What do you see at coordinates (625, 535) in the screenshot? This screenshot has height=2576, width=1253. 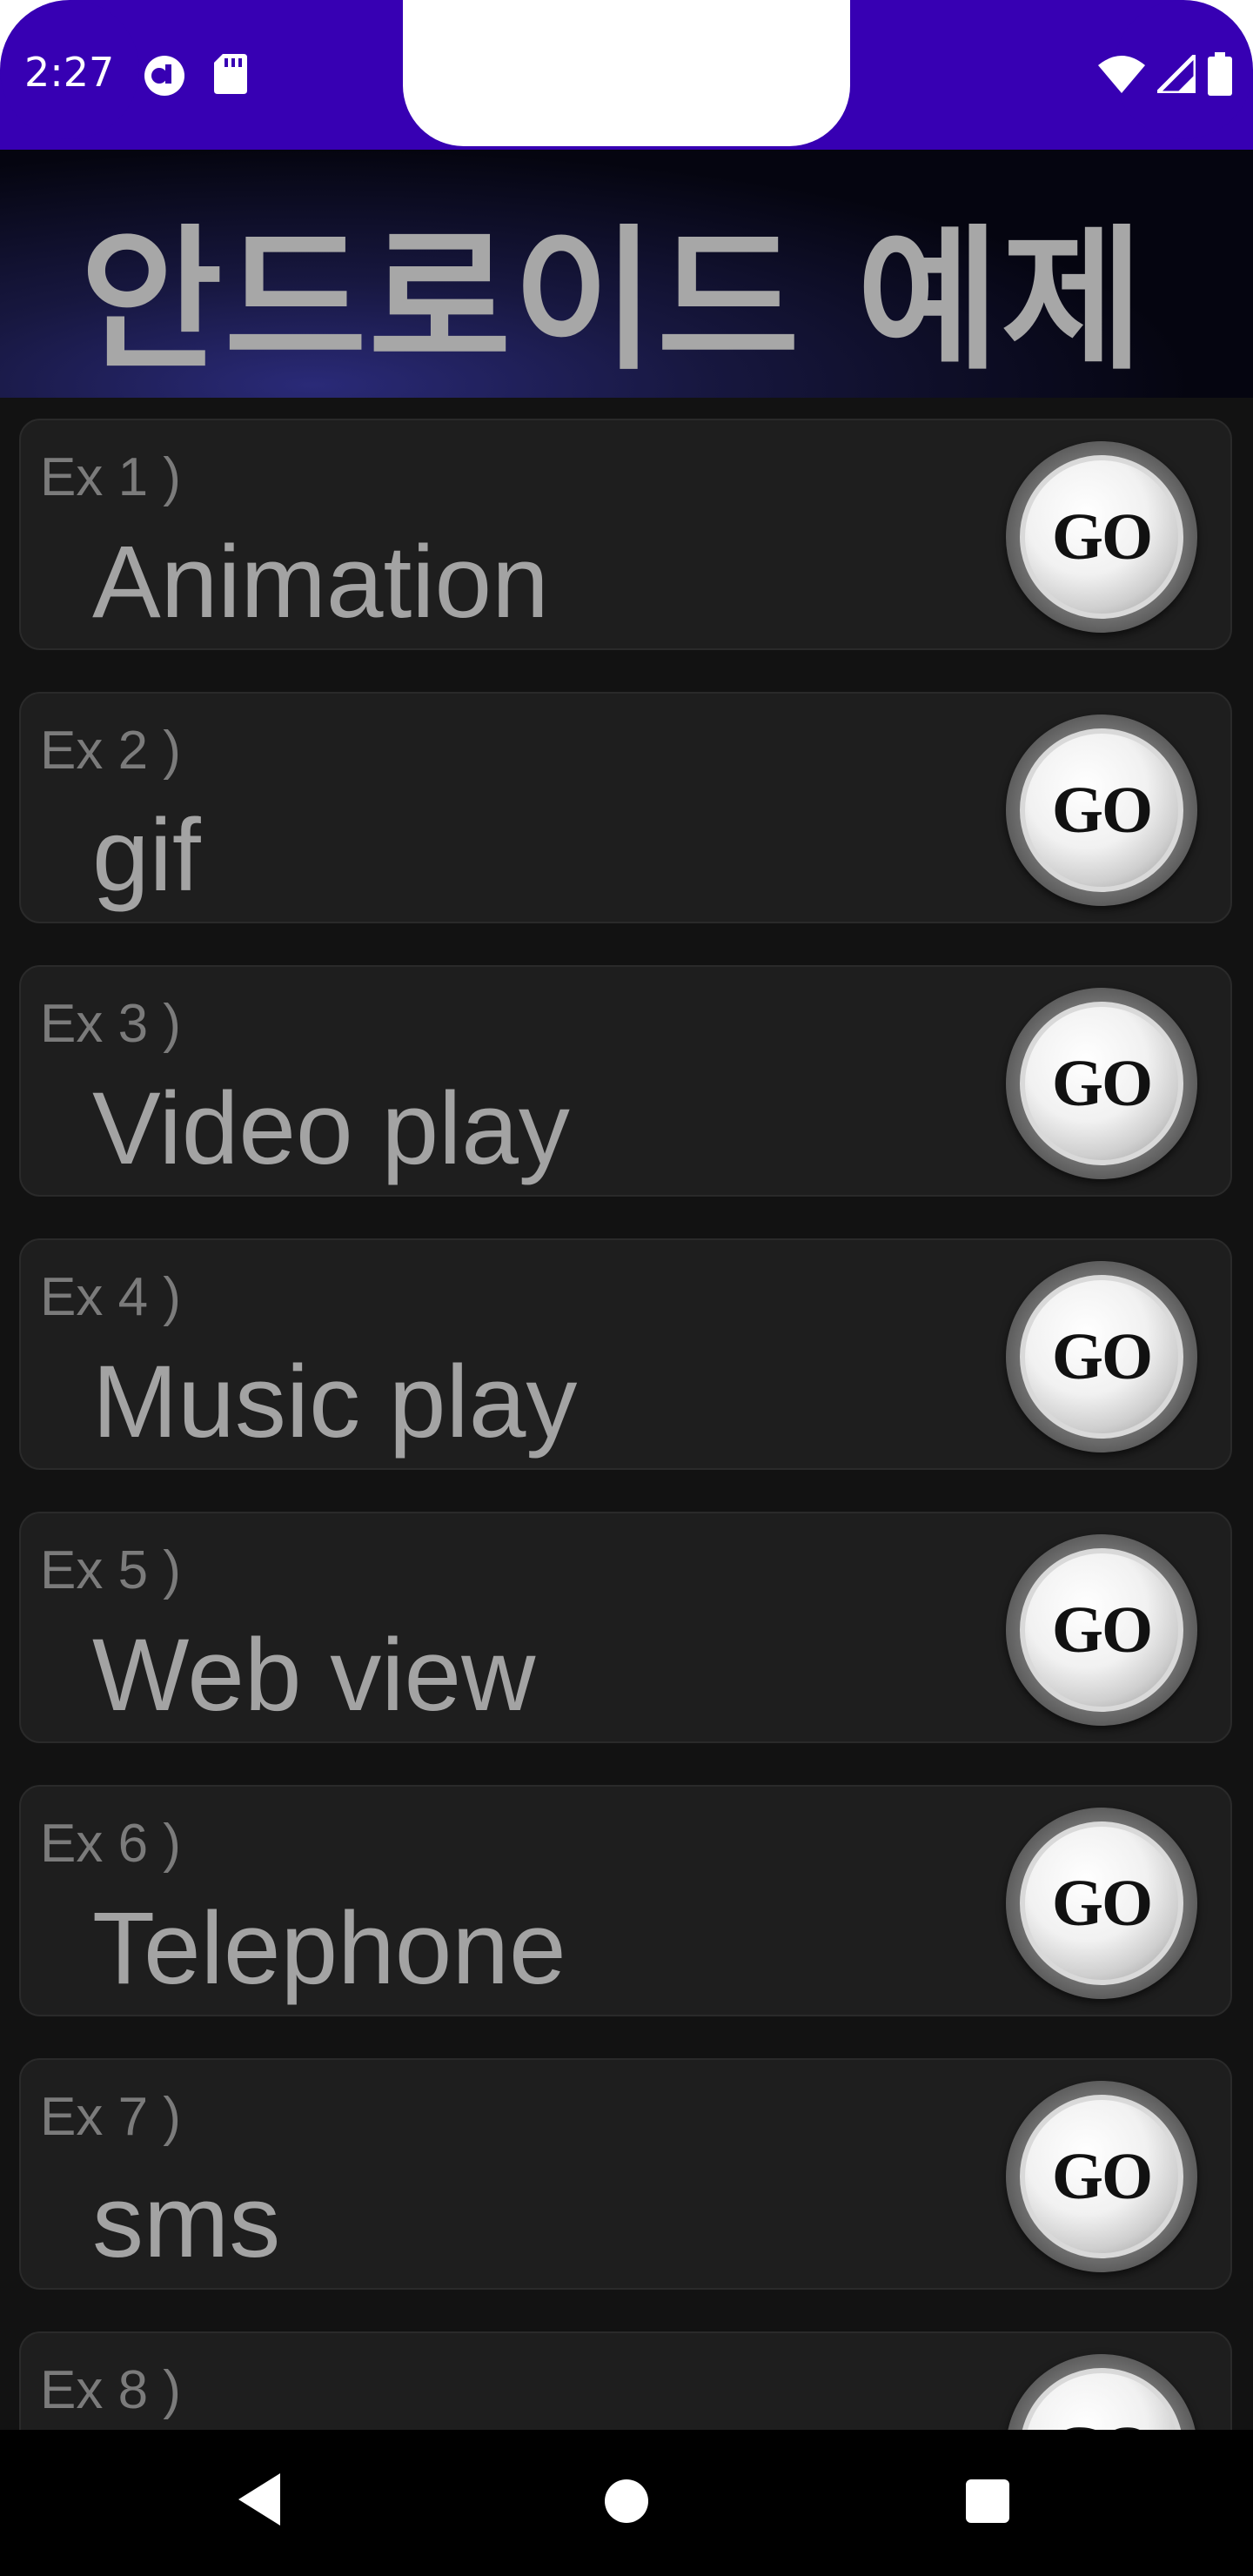 I see `example-card-1: Ex 1 ) Animation GO` at bounding box center [625, 535].